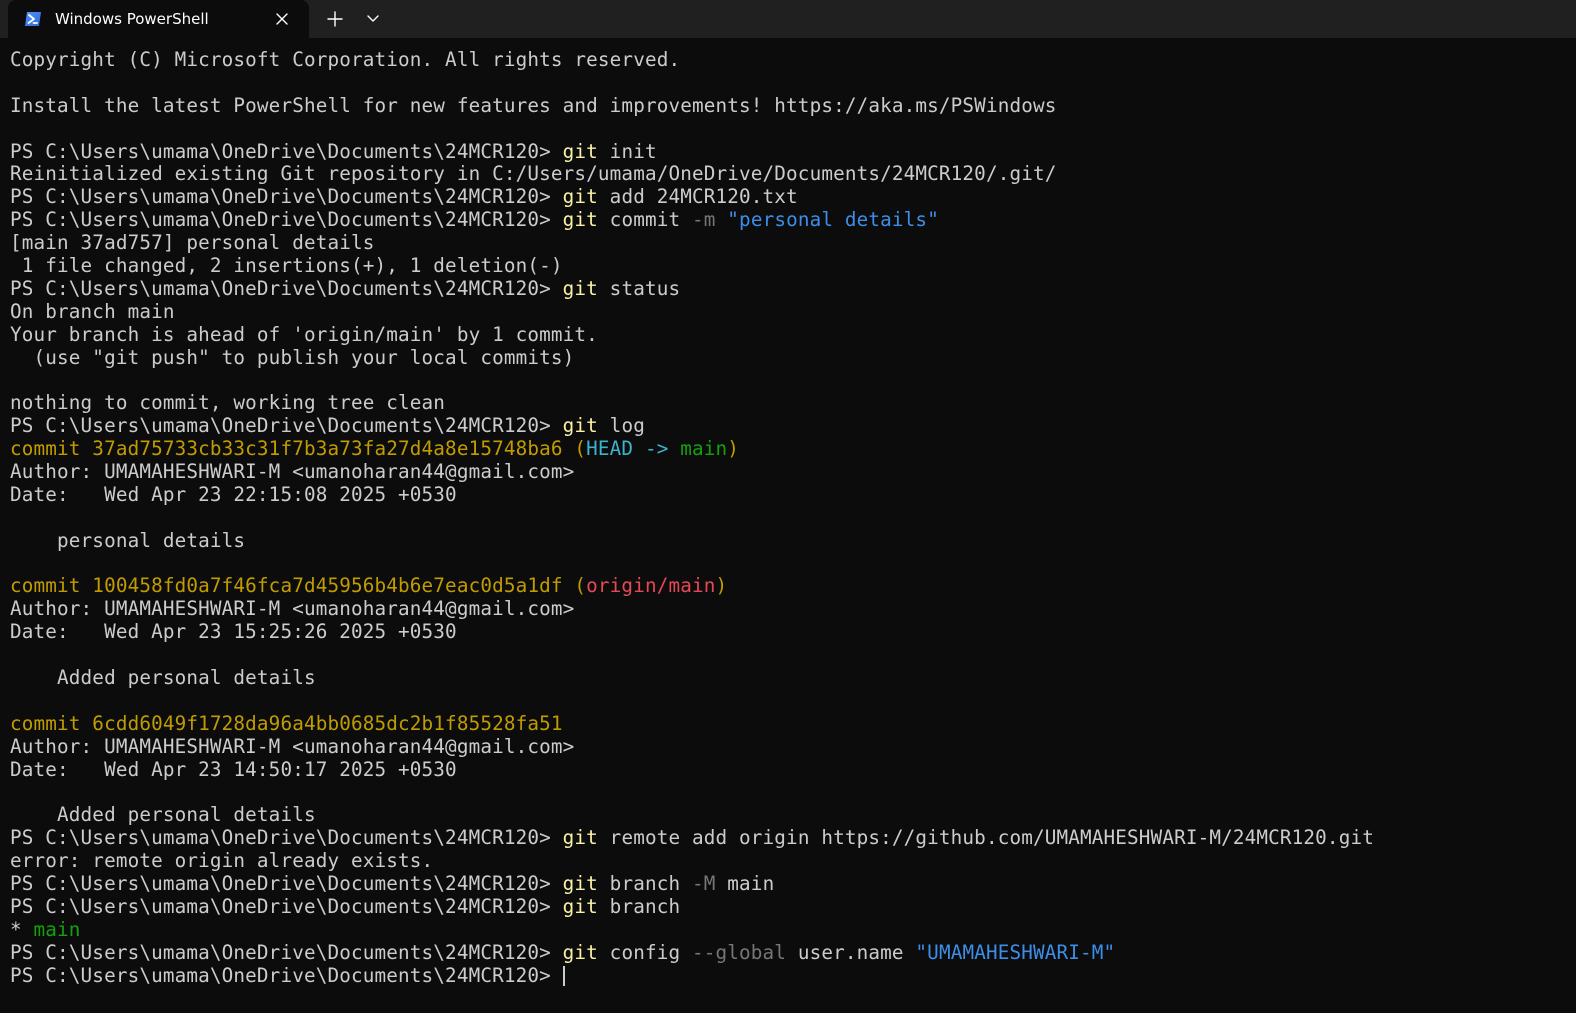  What do you see at coordinates (128, 540) in the screenshot?
I see `line-segment: personal details` at bounding box center [128, 540].